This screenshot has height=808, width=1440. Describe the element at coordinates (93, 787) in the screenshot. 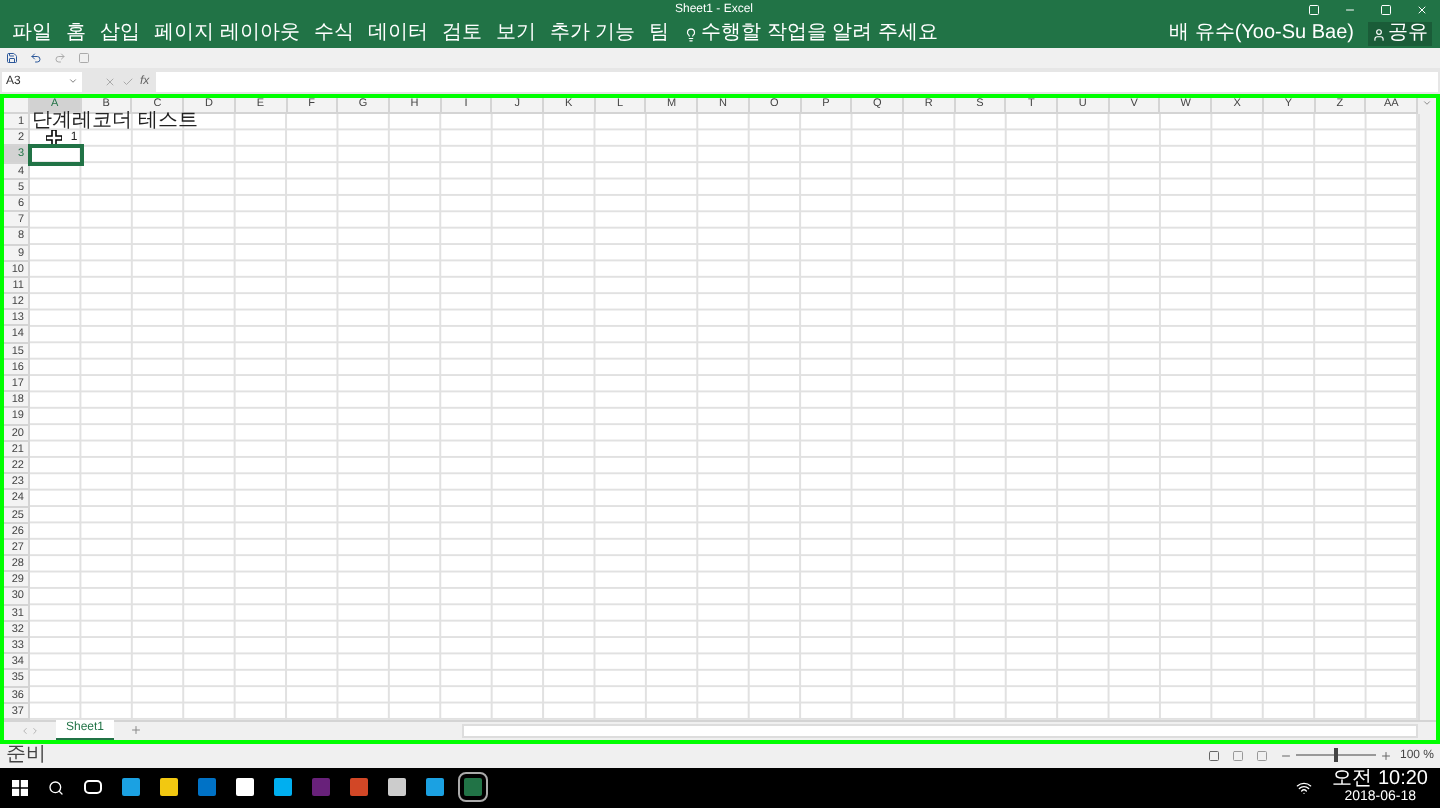

I see `task-view-icon` at that location.